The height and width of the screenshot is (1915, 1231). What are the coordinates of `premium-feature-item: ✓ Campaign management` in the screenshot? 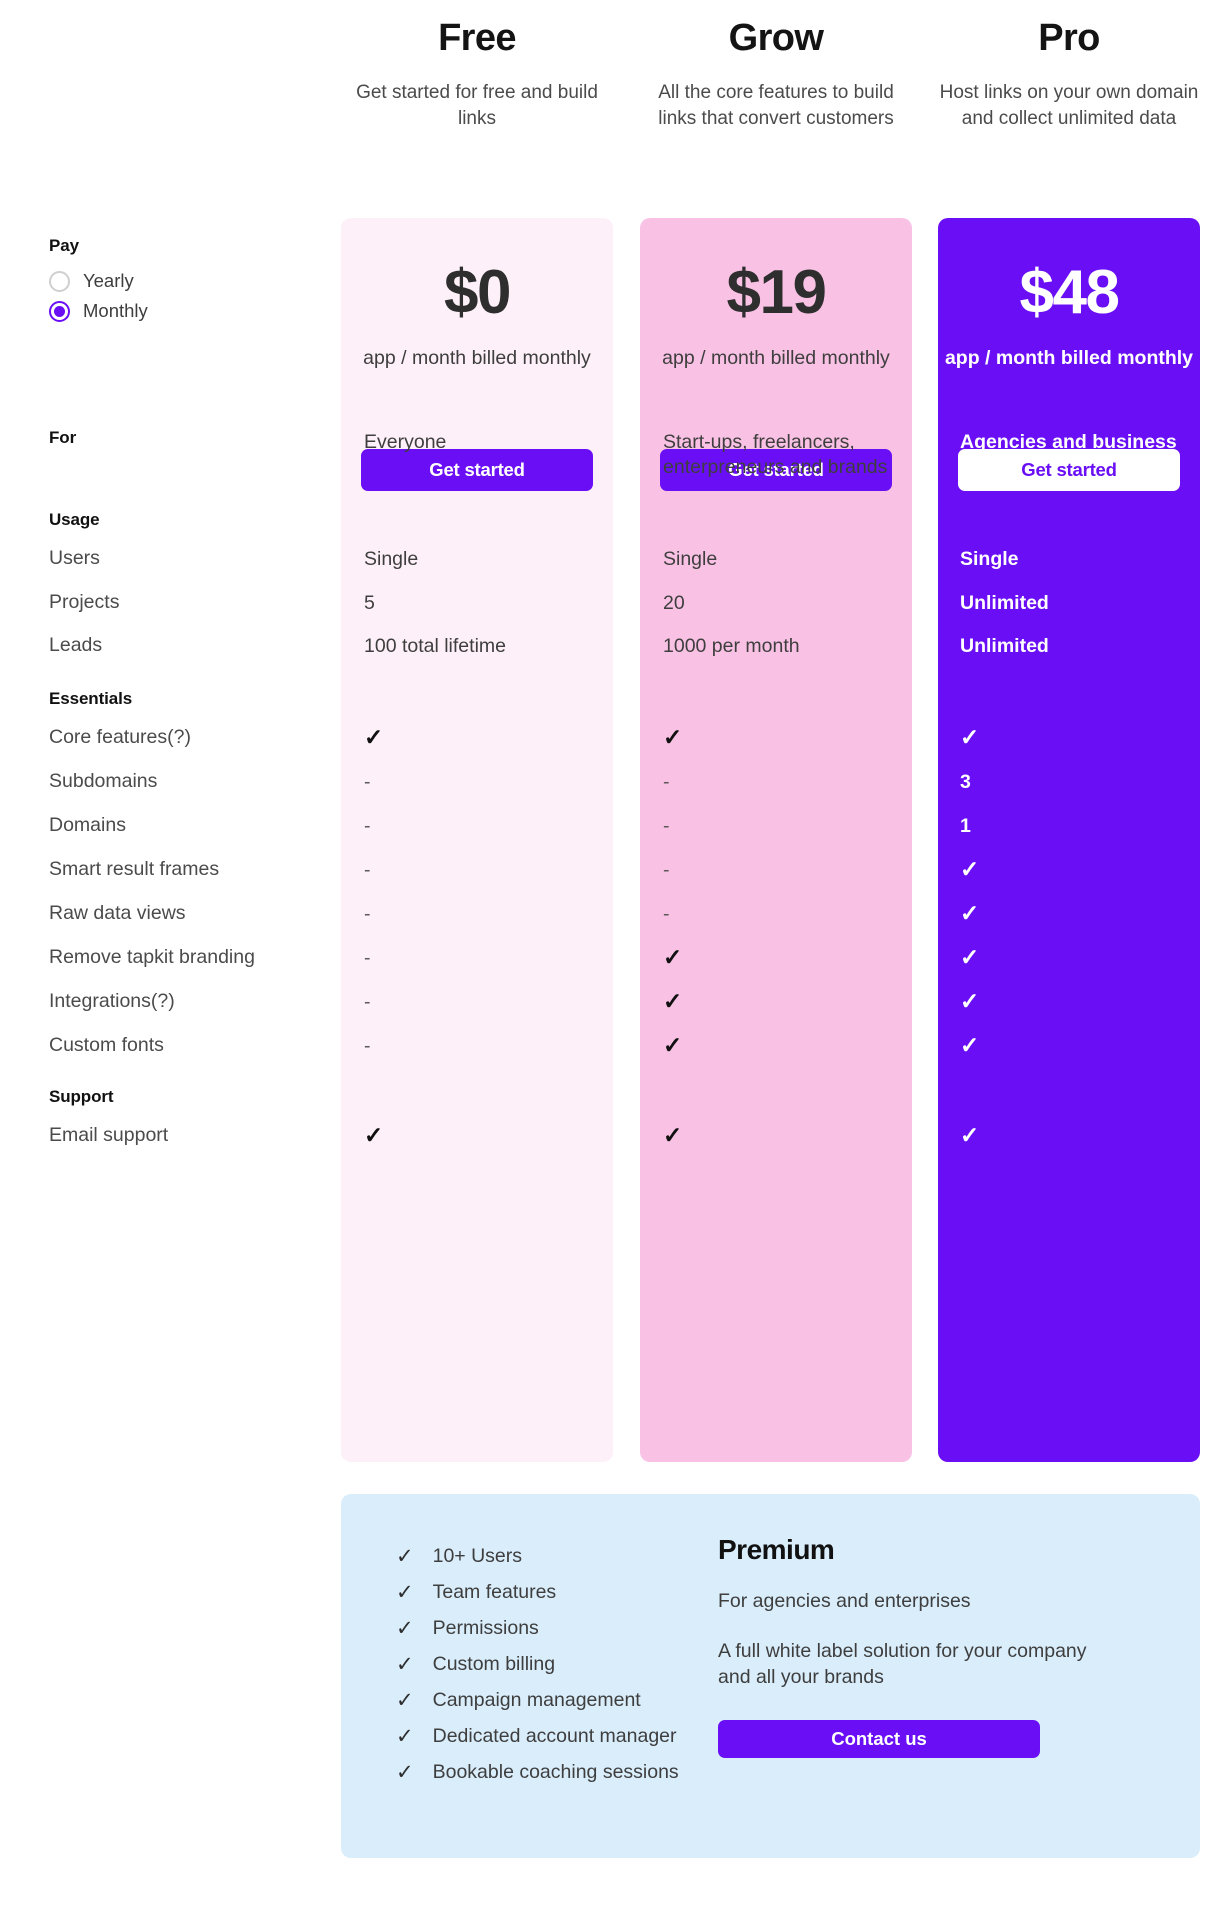 It's located at (537, 1700).